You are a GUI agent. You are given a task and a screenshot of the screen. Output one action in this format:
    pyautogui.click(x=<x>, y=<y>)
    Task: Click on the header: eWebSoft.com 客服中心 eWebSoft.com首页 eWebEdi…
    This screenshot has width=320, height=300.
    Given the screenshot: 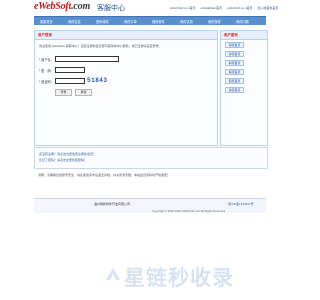 What is the action you would take?
    pyautogui.click(x=150, y=8)
    